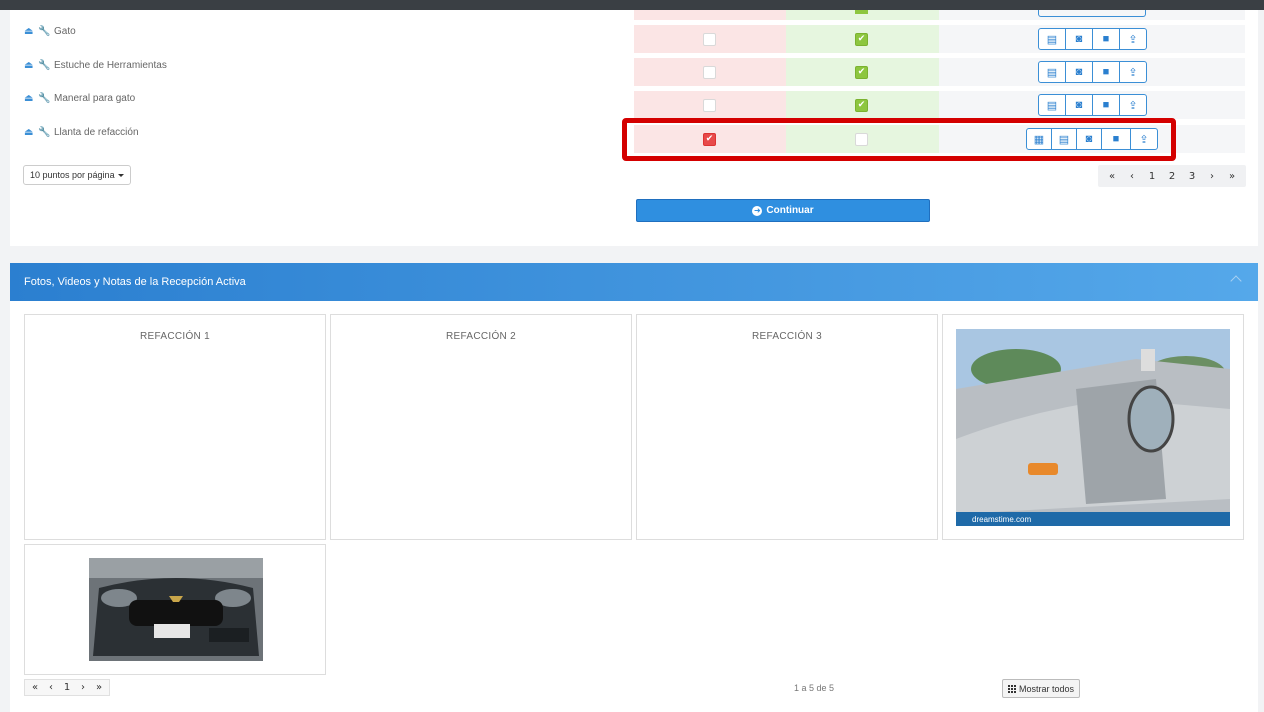 This screenshot has height=712, width=1264. Describe the element at coordinates (481, 336) in the screenshot. I see `media-tile-title: REFACCIÓN 2` at that location.